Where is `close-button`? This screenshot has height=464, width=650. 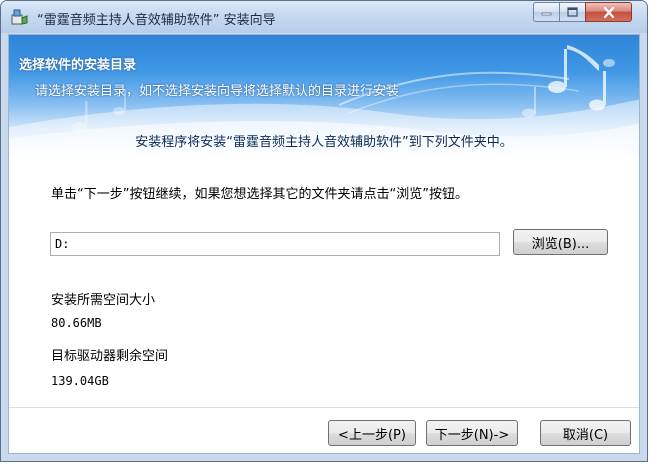 close-button is located at coordinates (608, 12).